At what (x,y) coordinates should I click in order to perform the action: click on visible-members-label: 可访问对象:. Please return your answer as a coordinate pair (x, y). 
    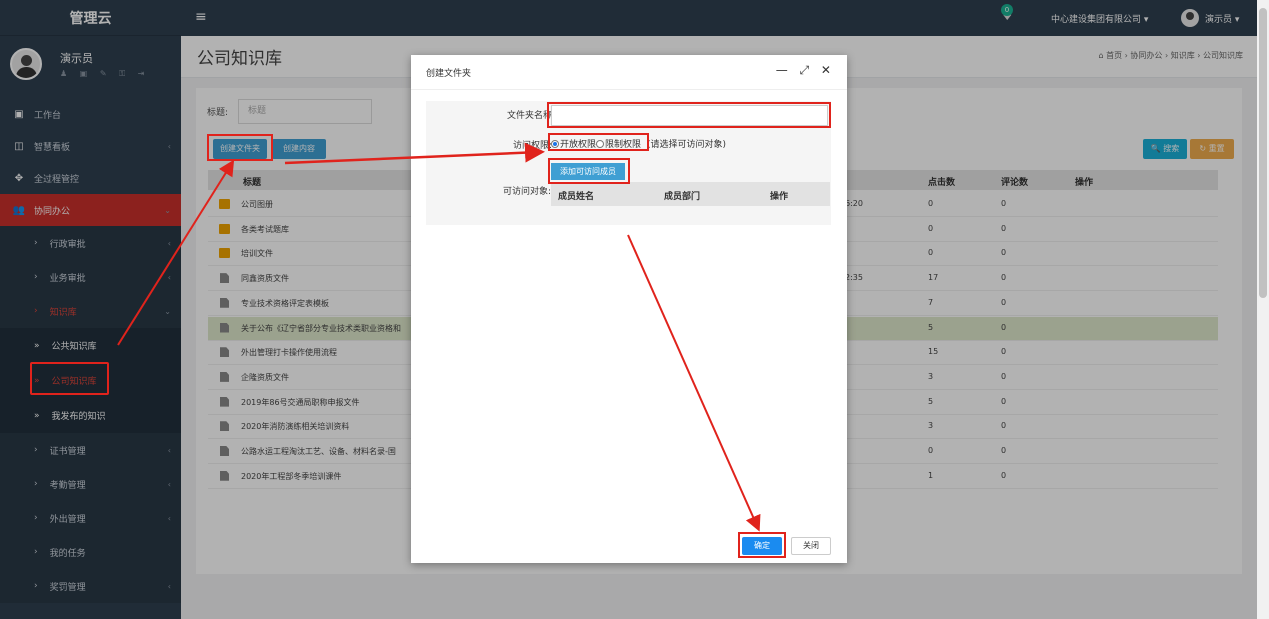
    Looking at the image, I should click on (527, 192).